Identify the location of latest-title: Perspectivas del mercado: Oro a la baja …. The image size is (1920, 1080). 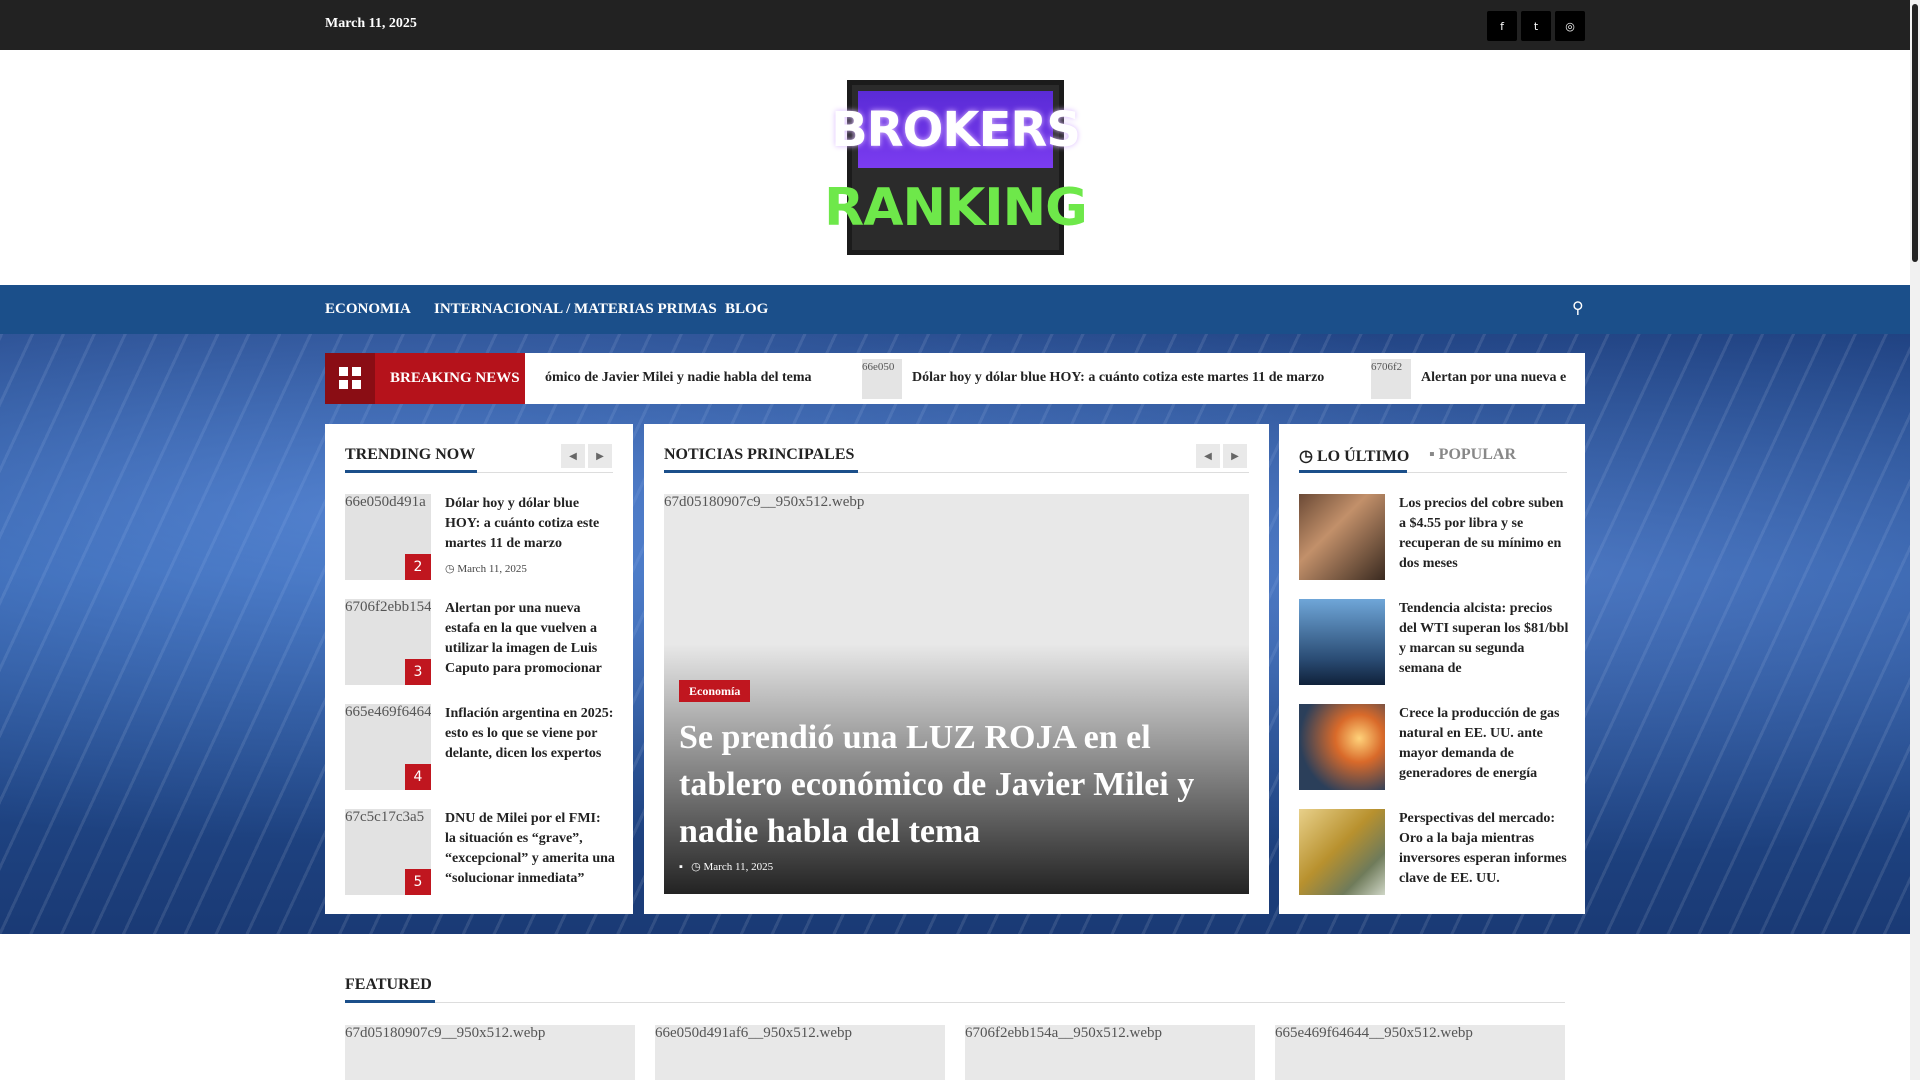
(1484, 852).